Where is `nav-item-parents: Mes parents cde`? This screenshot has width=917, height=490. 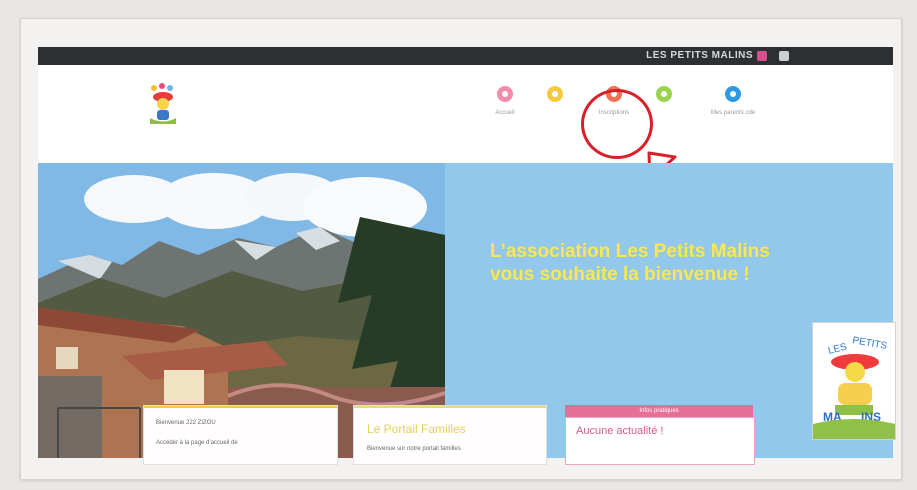
nav-item-parents: Mes parents cde is located at coordinates (733, 101).